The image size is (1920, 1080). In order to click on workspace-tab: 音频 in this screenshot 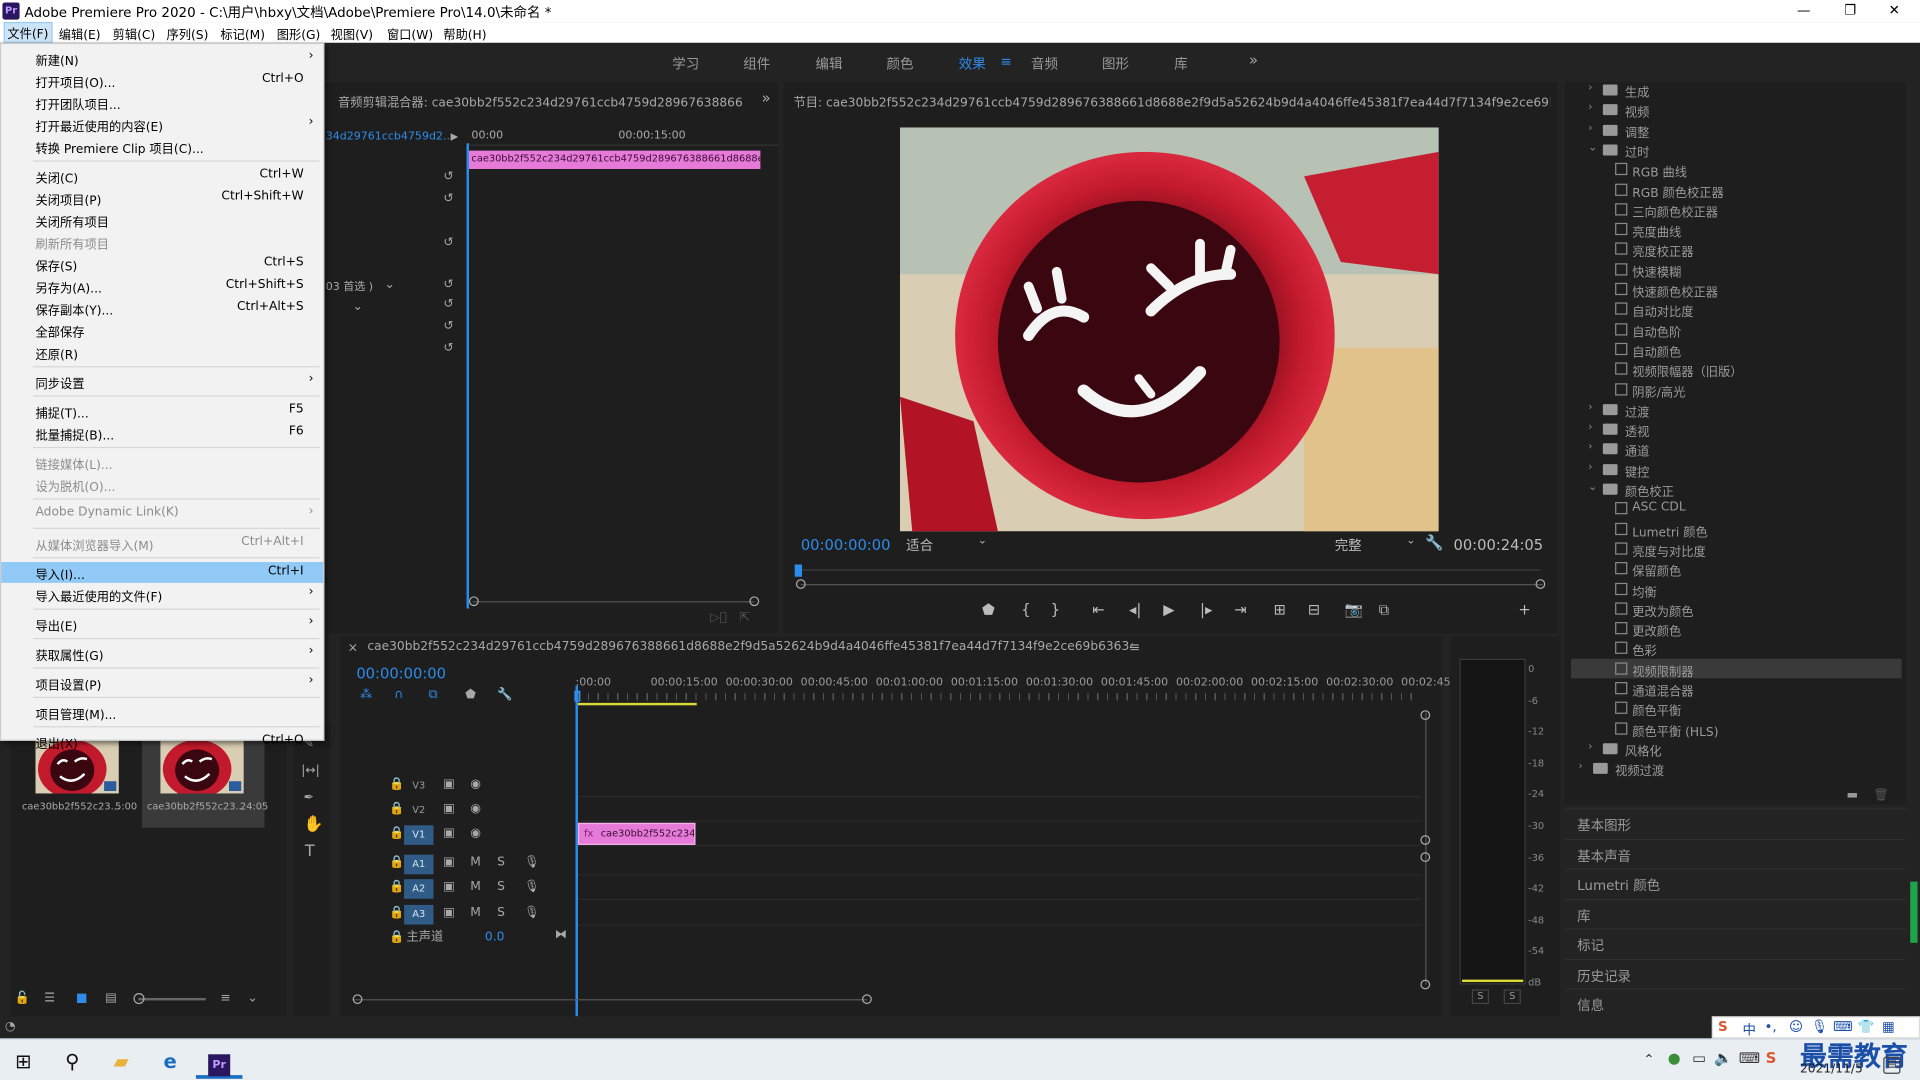, I will do `click(1044, 64)`.